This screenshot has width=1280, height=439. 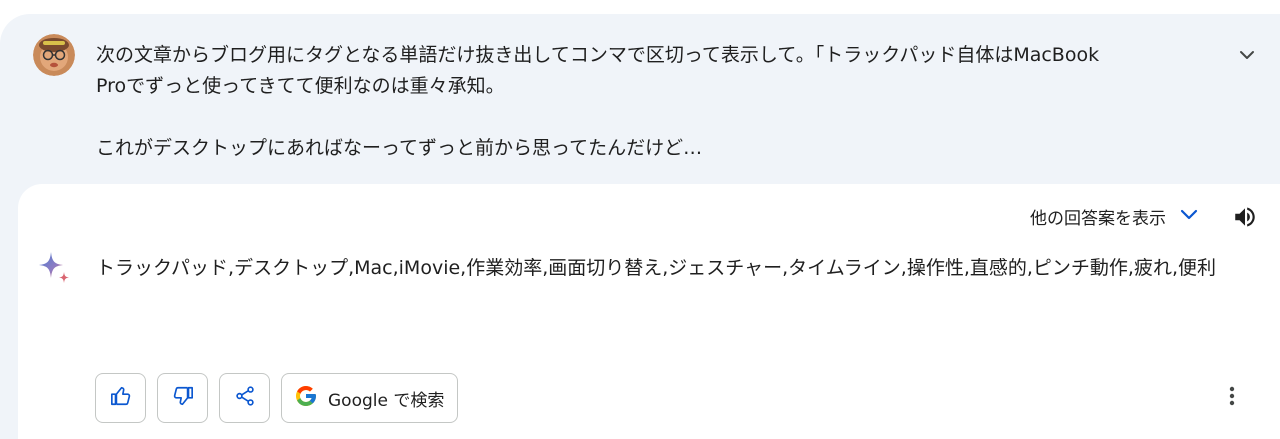 I want to click on thumb-up-button, so click(x=120, y=398).